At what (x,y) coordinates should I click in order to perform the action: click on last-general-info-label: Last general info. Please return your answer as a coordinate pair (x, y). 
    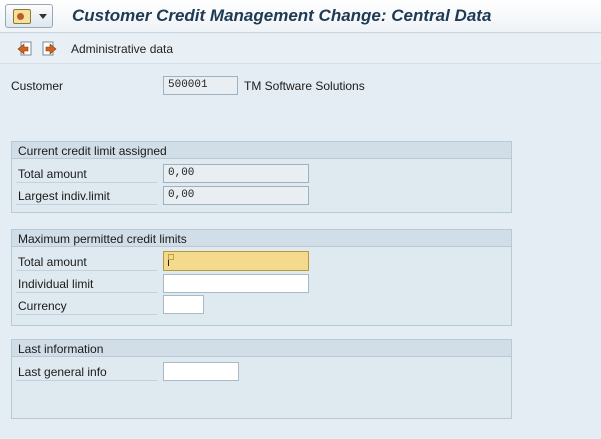
    Looking at the image, I should click on (62, 372).